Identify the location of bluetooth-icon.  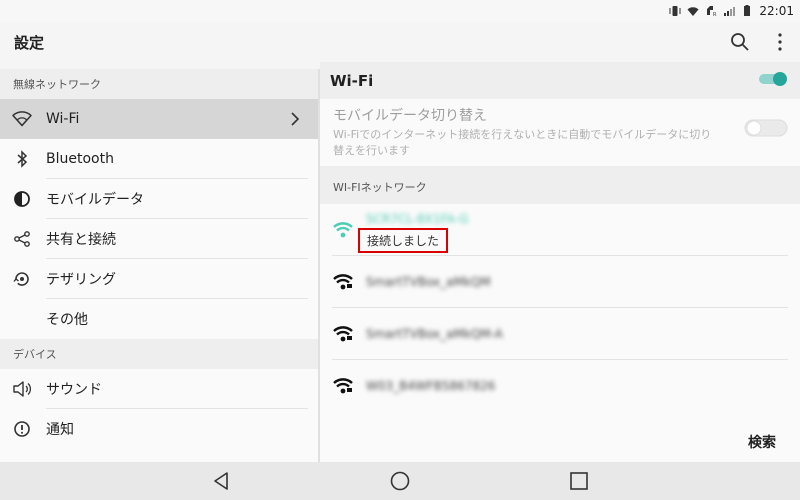
(22, 159).